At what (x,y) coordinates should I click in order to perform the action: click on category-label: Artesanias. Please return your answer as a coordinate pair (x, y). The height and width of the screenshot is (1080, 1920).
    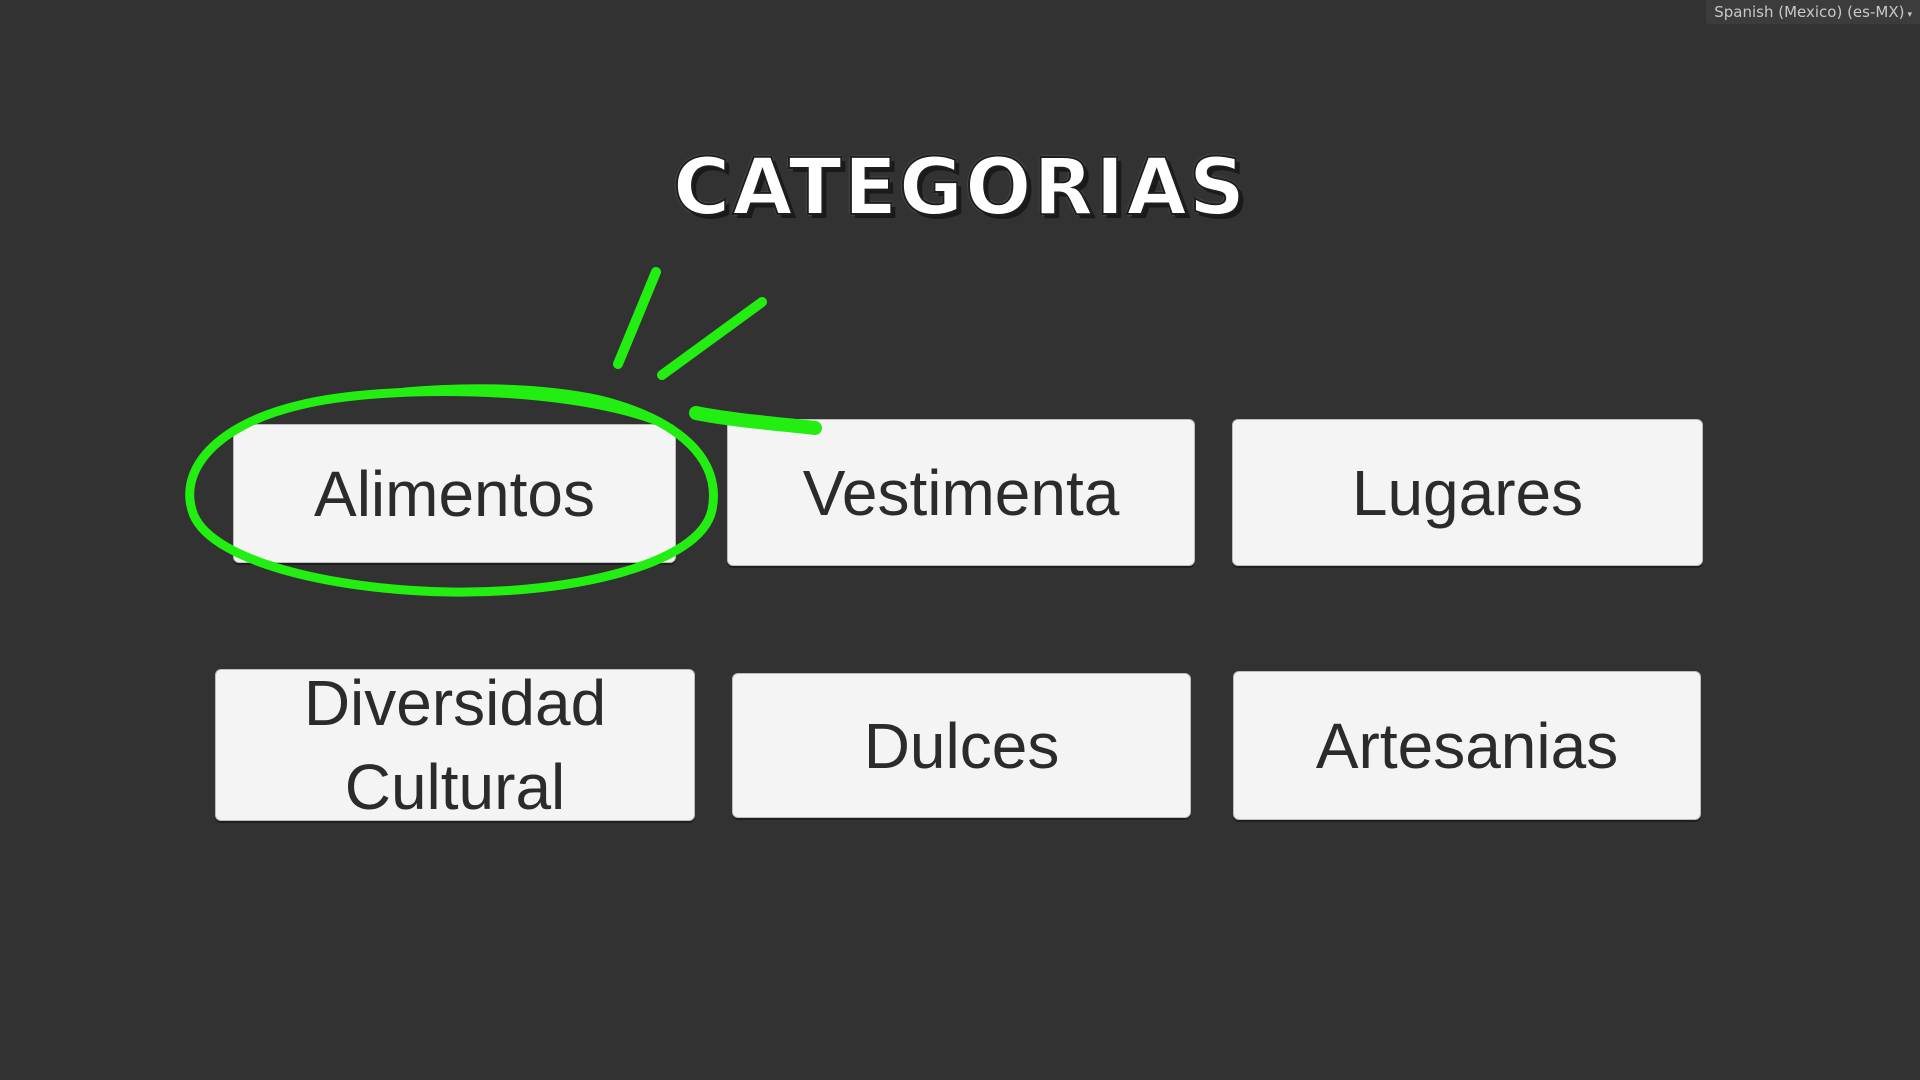
    Looking at the image, I should click on (1467, 745).